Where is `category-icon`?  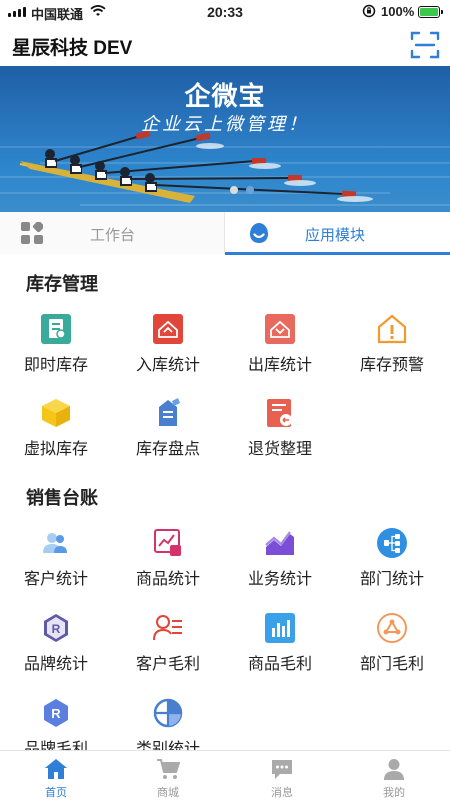 category-icon is located at coordinates (168, 713).